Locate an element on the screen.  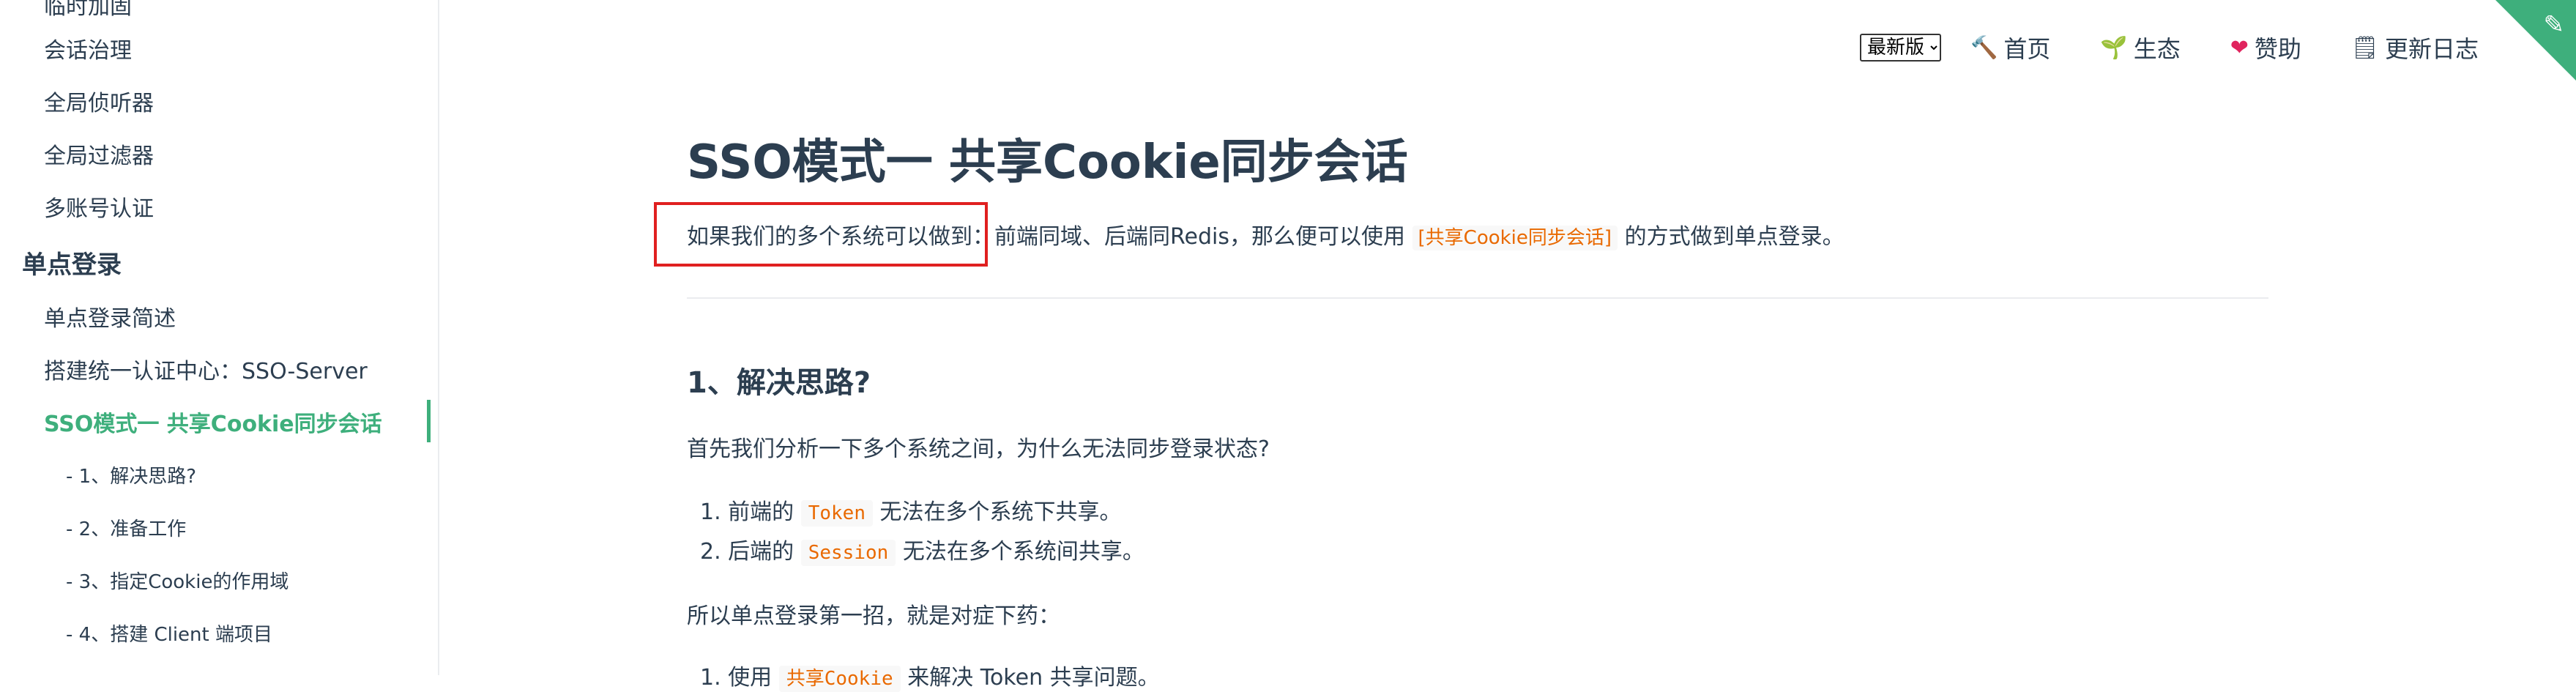
sidebar-item-sso-server: 搭建统一认证中心：SSO-Server is located at coordinates (206, 369).